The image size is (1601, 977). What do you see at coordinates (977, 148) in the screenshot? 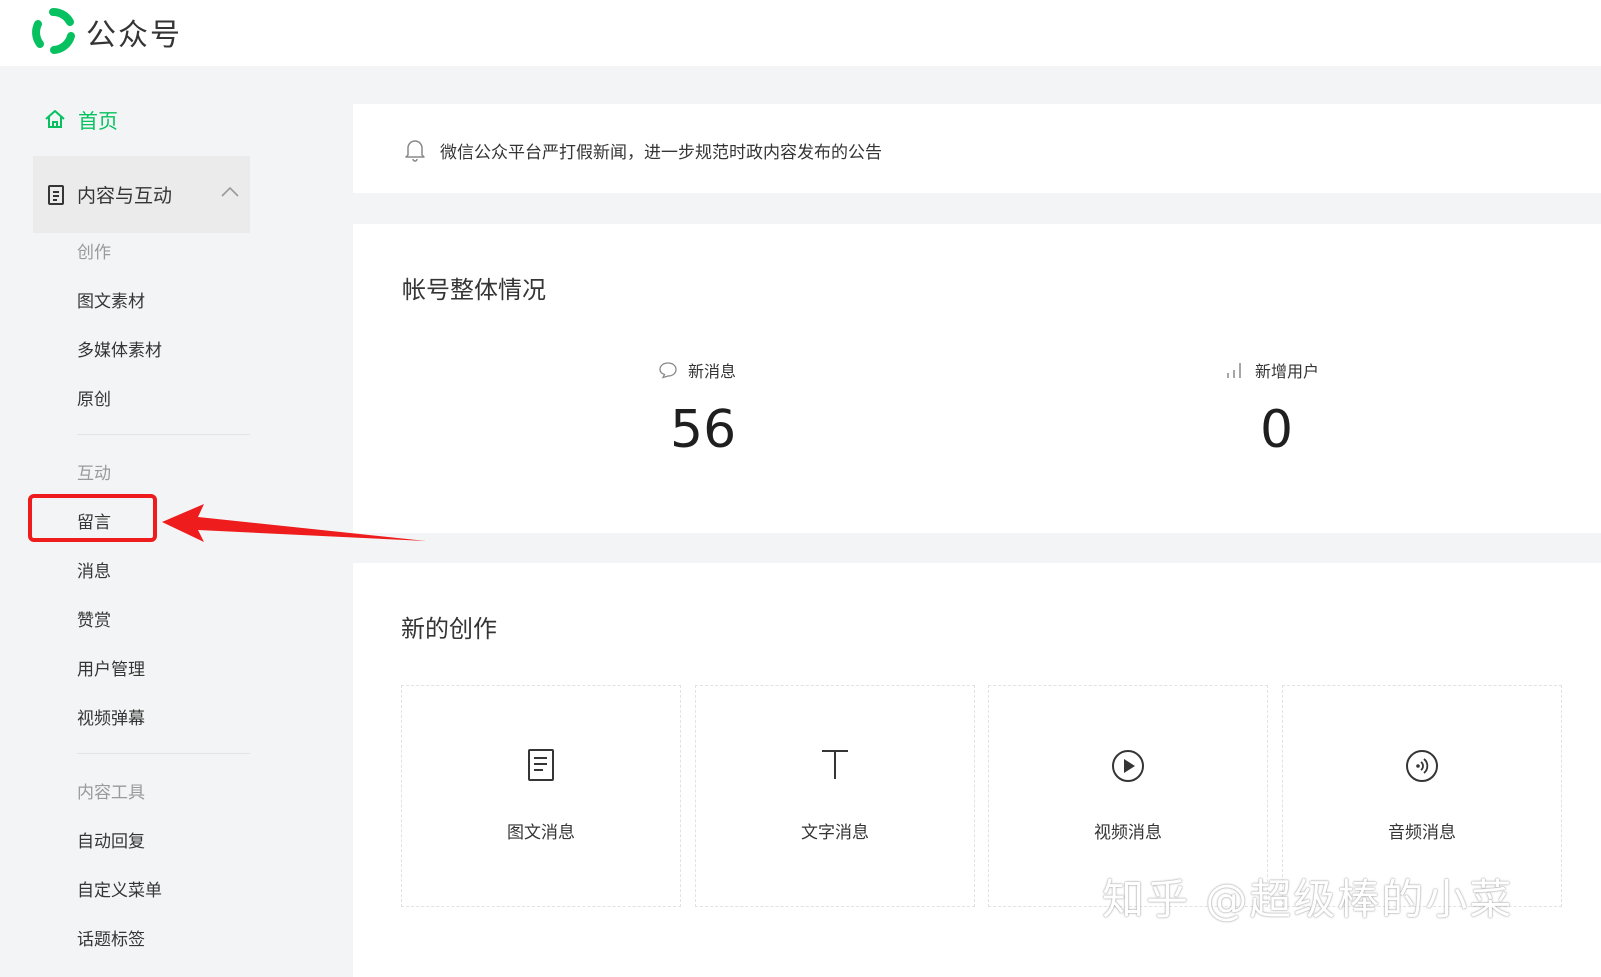
I see `notice-card: 微信公众平台严打假新闻，进一步规范时政内容发布的公告` at bounding box center [977, 148].